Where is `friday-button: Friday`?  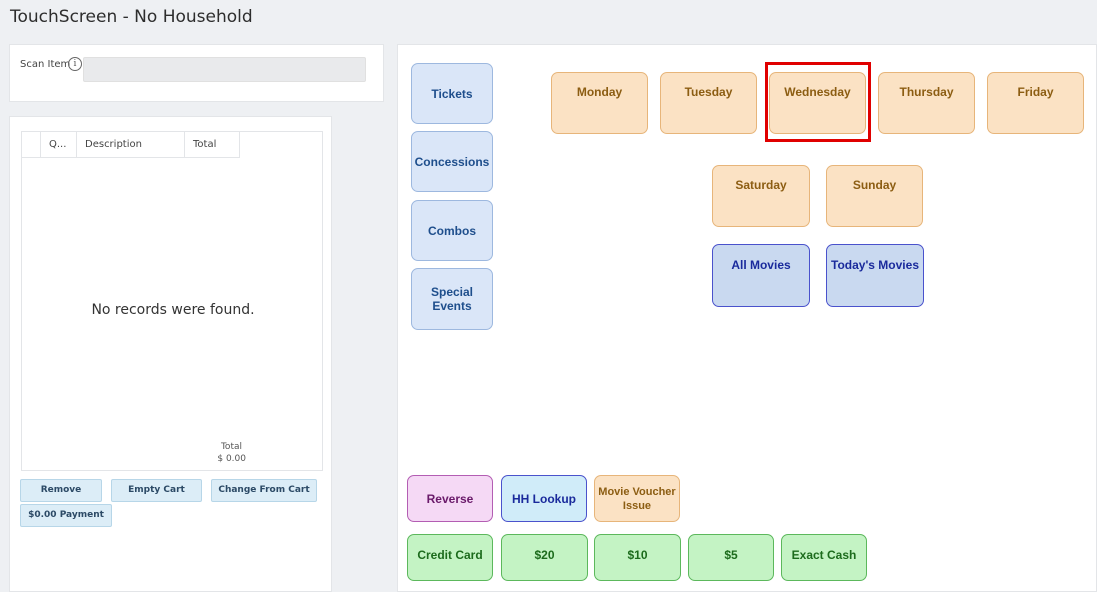
friday-button: Friday is located at coordinates (1035, 103).